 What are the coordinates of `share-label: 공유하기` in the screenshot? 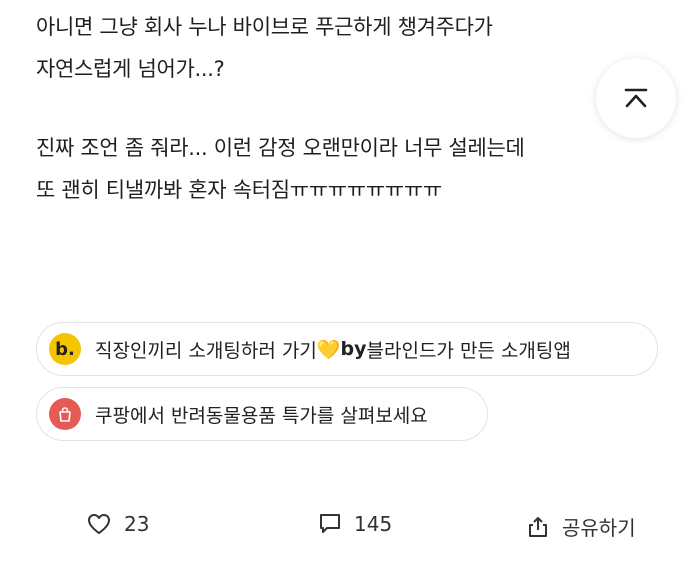 It's located at (599, 528).